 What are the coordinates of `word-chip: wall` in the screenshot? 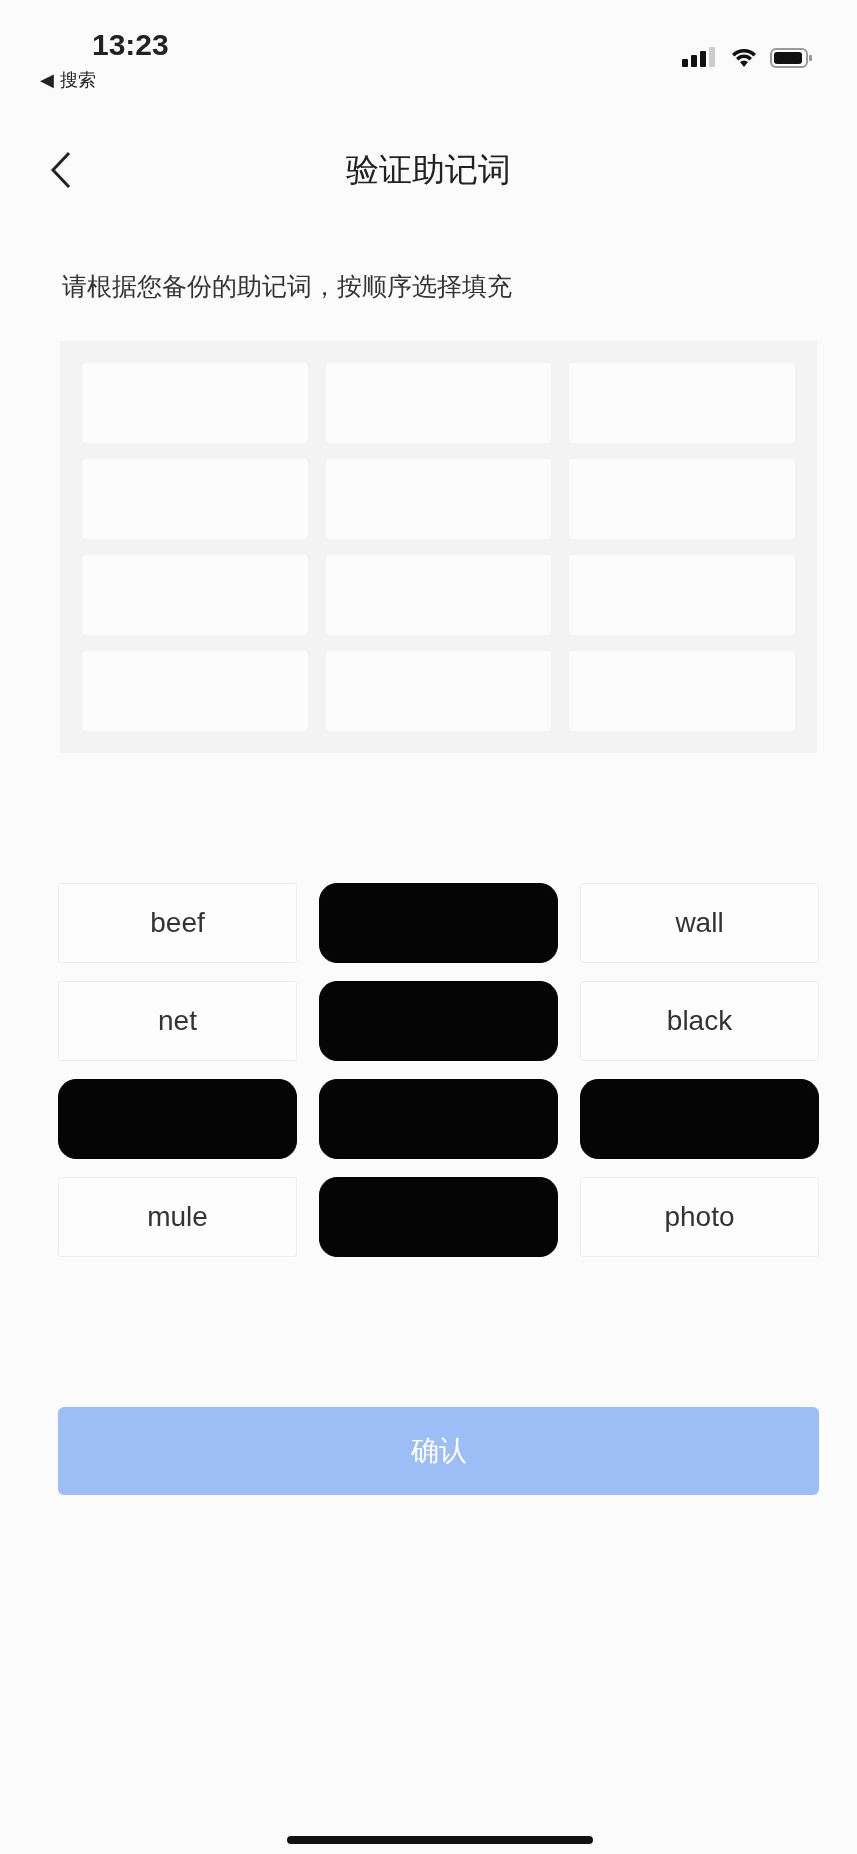 It's located at (699, 923).